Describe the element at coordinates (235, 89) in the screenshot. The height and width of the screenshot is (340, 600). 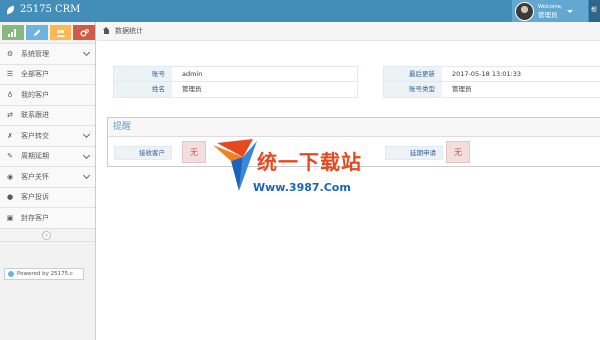
I see `table-row: 姓名 管理员` at that location.